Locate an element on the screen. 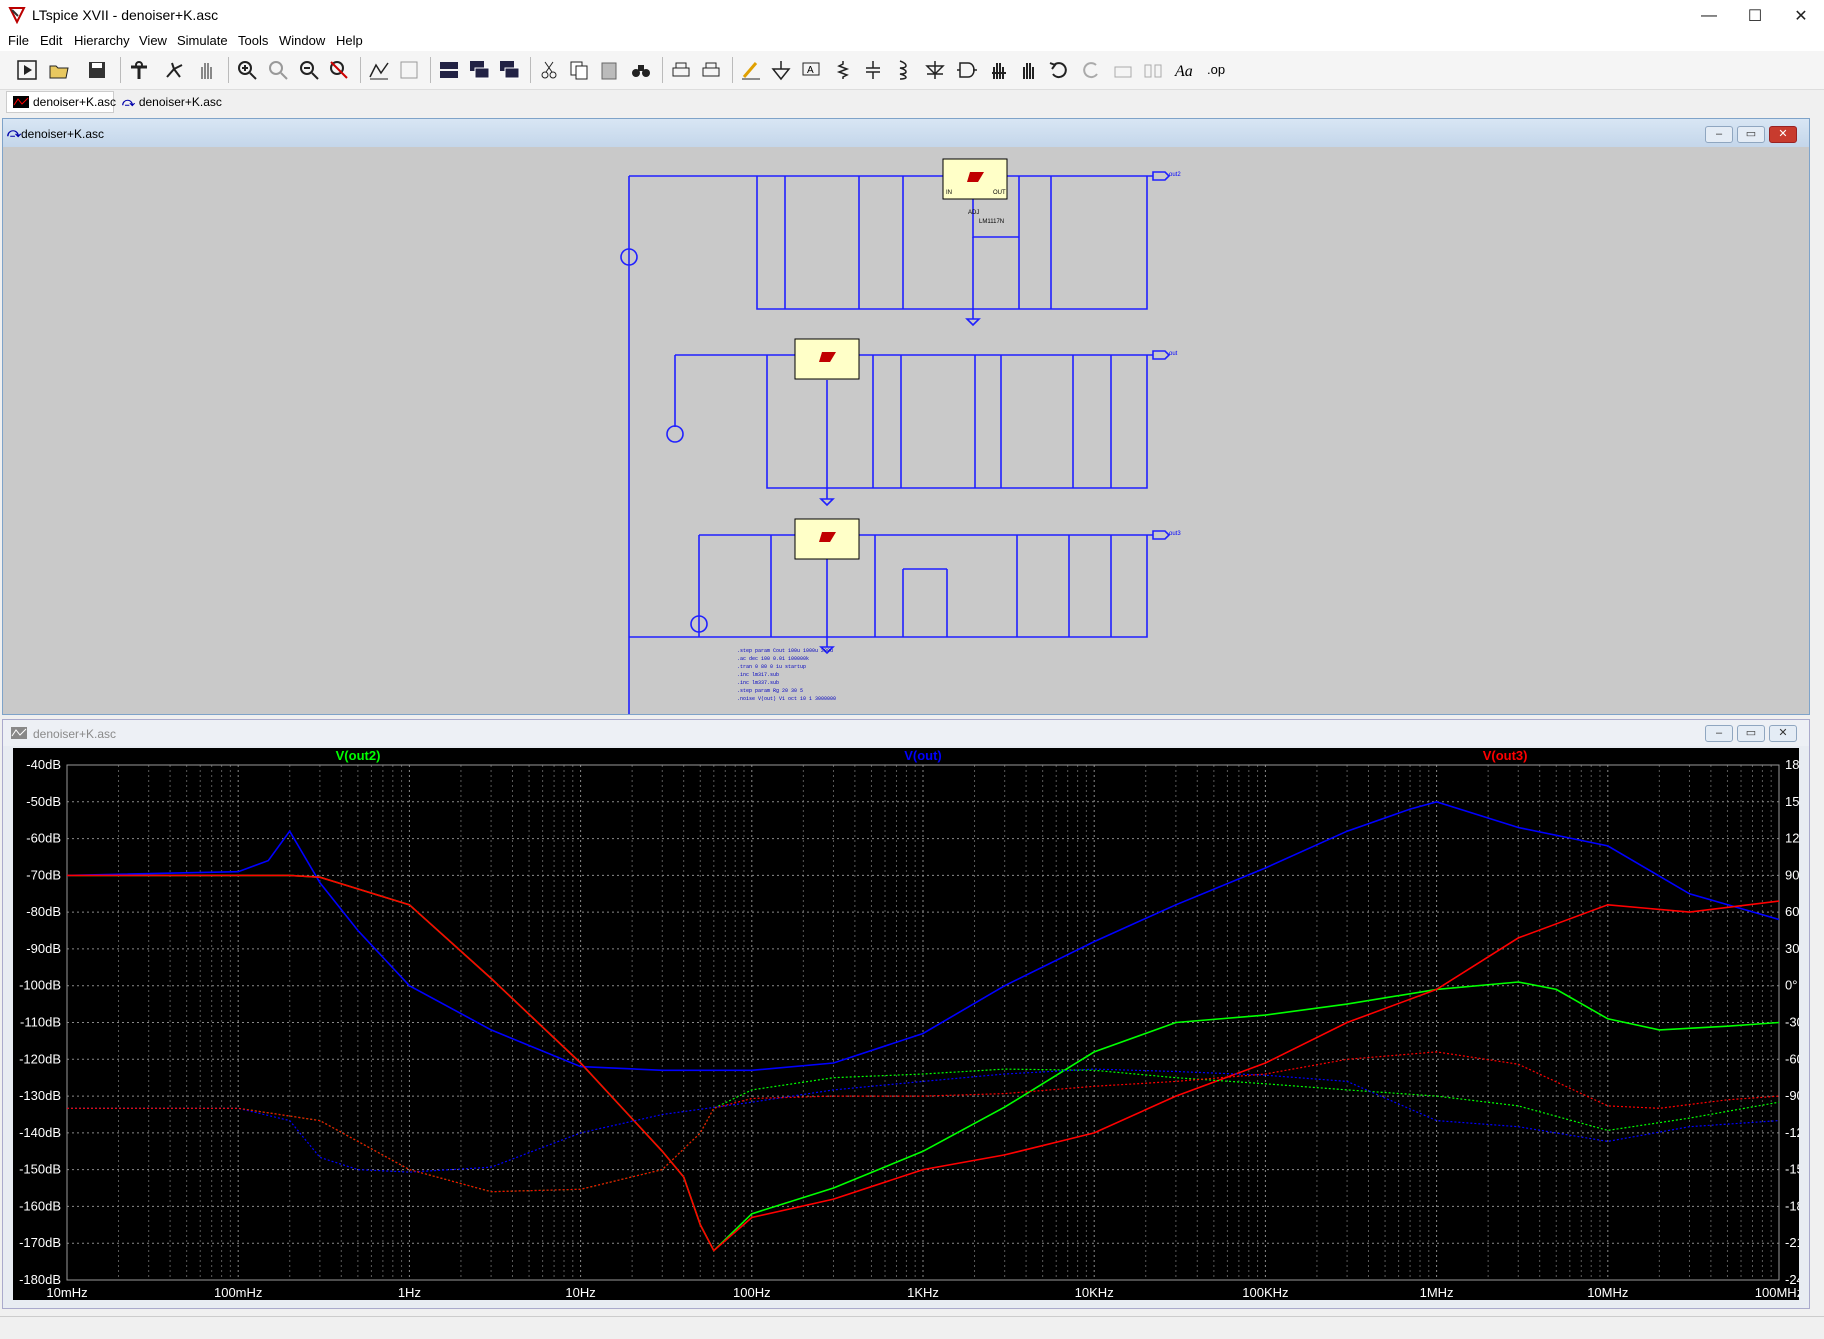 The height and width of the screenshot is (1339, 1824). x-tick-label: 1KHz is located at coordinates (923, 1292).